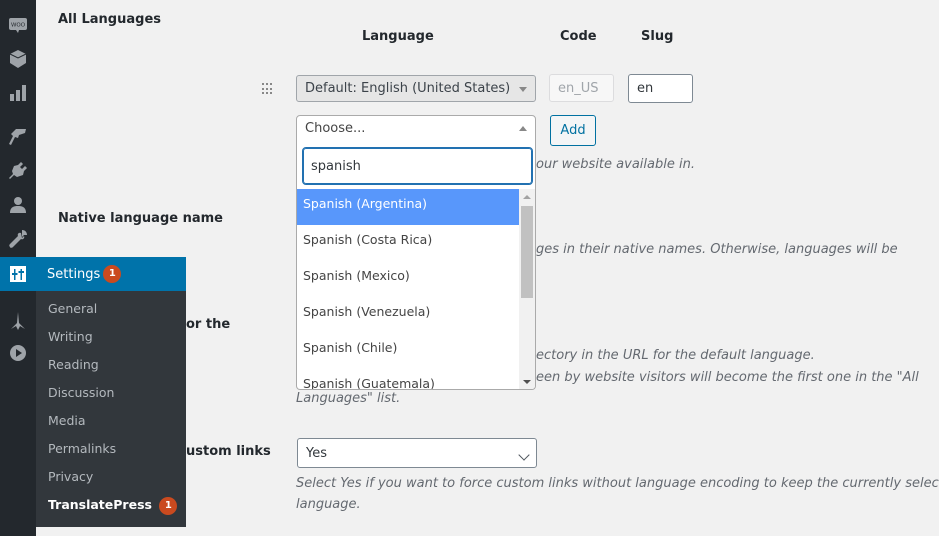  What do you see at coordinates (408, 315) in the screenshot?
I see `language-option: Spanish (Venezuela)` at bounding box center [408, 315].